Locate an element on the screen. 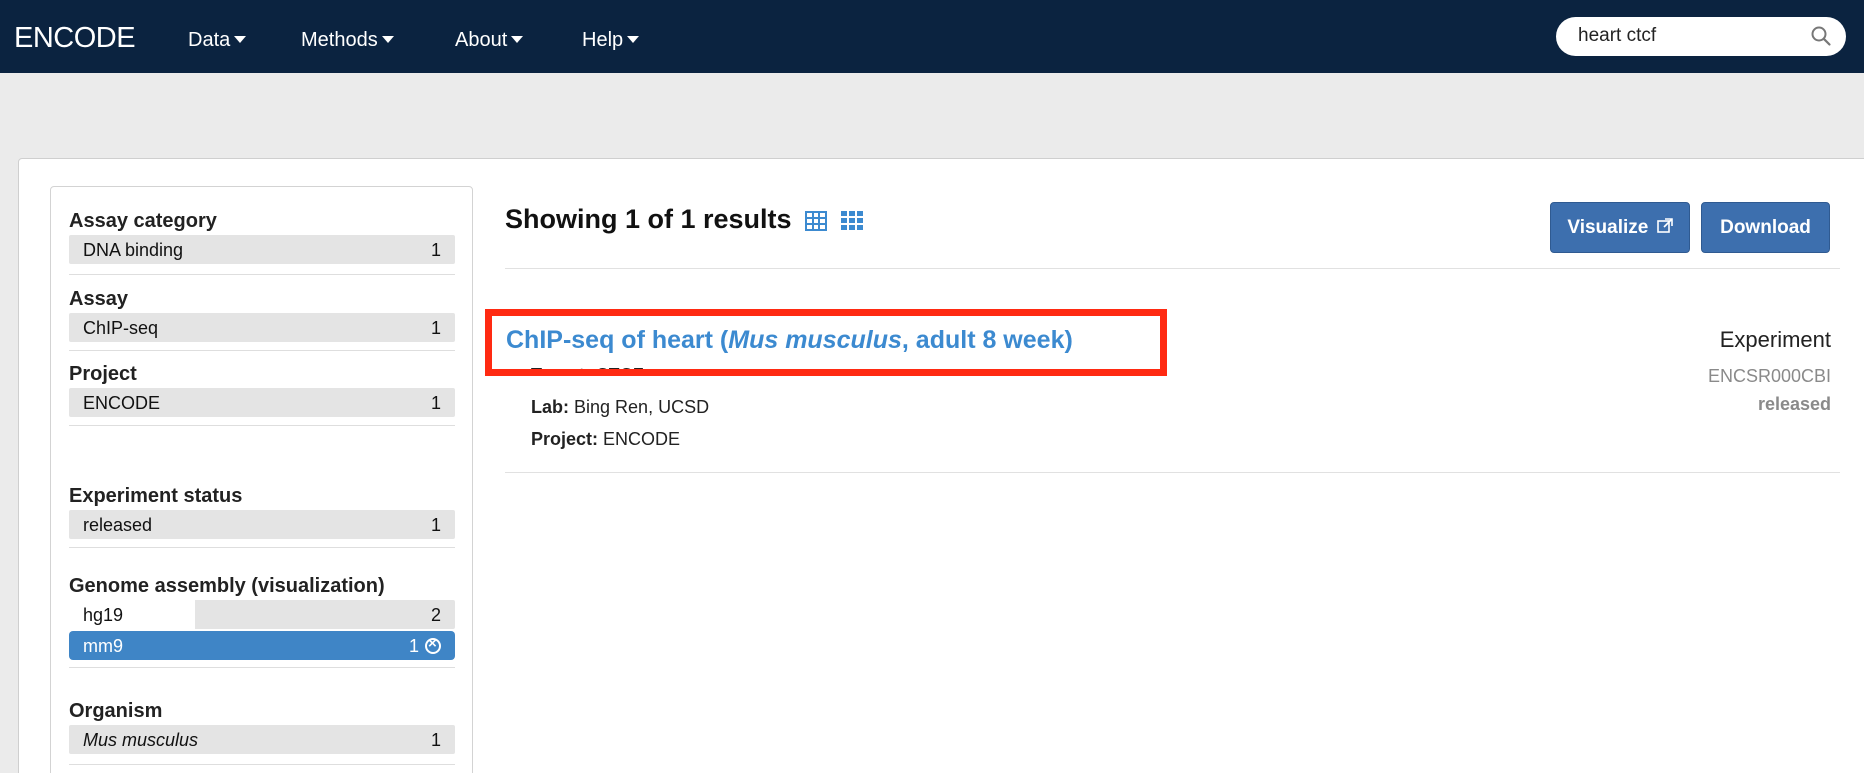 The image size is (1864, 773). nav-menu-about: About is located at coordinates (489, 40).